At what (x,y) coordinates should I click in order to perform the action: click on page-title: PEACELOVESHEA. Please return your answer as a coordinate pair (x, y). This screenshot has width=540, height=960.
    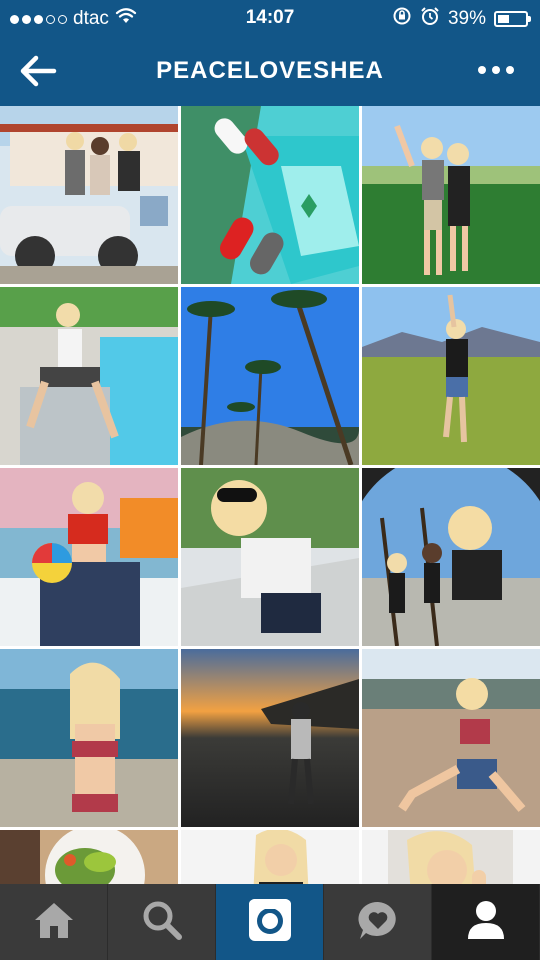
    Looking at the image, I should click on (270, 70).